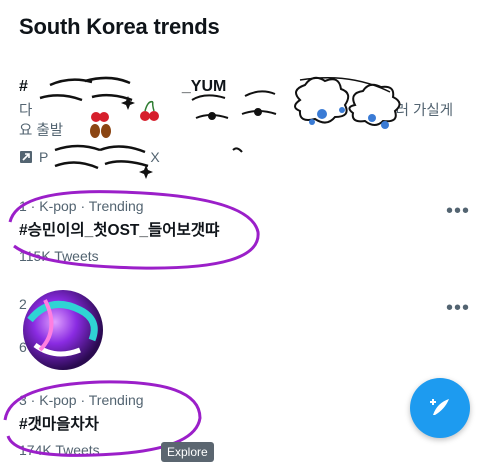 Image resolution: width=480 pixels, height=474 pixels. I want to click on cover-block, so click(87, 84).